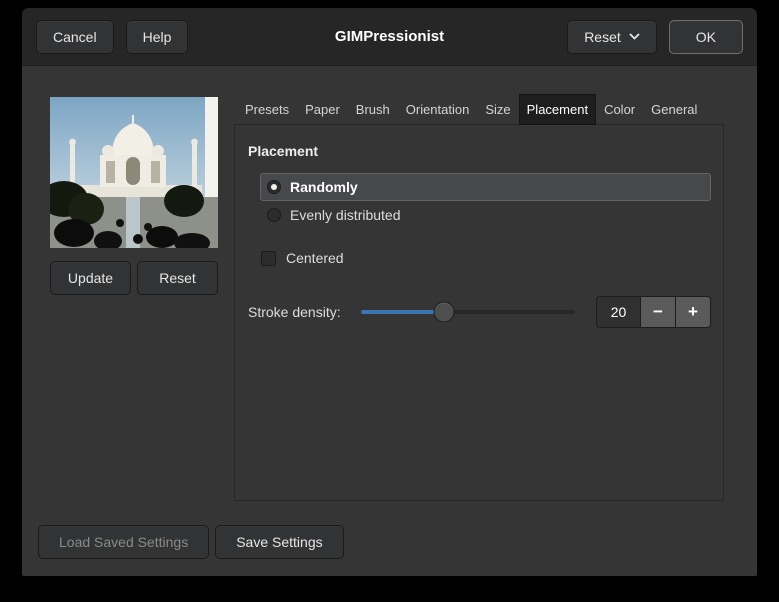 The width and height of the screenshot is (779, 602). Describe the element at coordinates (124, 542) in the screenshot. I see `load-saved-settings-button: Load Saved Settings` at that location.